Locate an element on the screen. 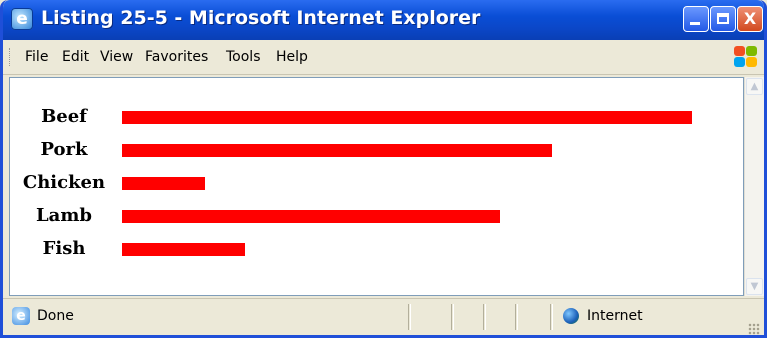  bar-label: Beef is located at coordinates (64, 116).